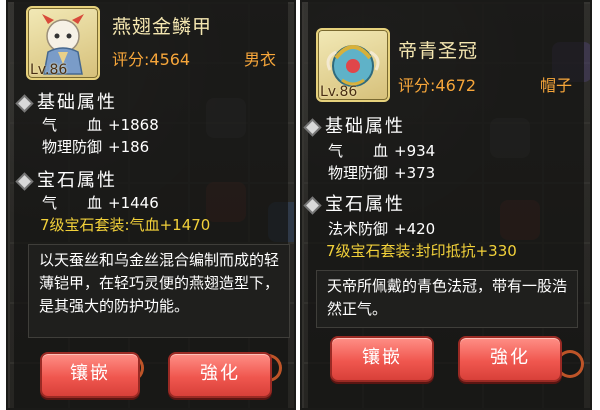 The image size is (600, 410). What do you see at coordinates (133, 125) in the screenshot?
I see `stat-value: +1868` at bounding box center [133, 125].